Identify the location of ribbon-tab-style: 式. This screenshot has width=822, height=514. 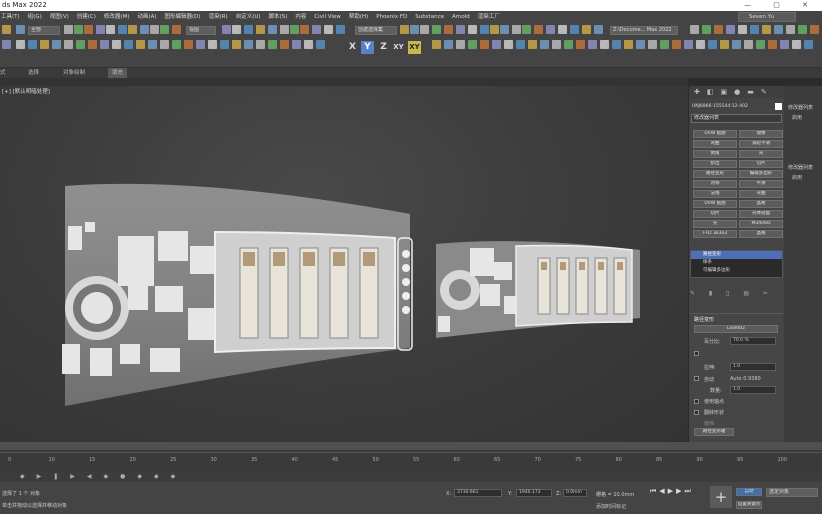
(3, 73).